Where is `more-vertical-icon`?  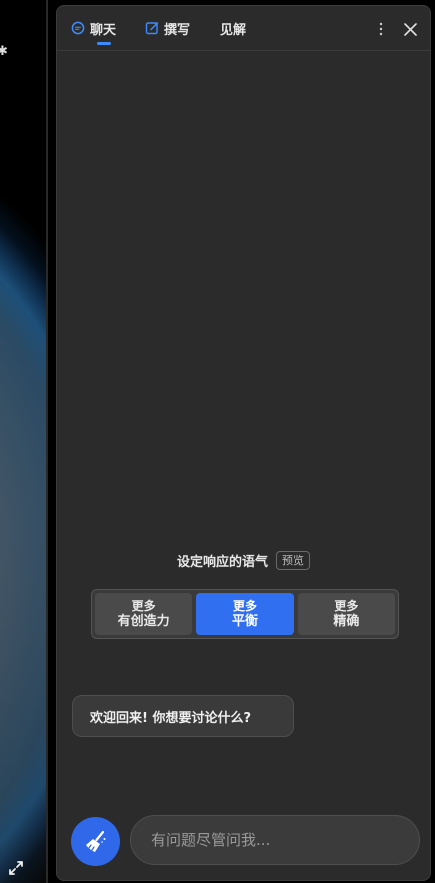 more-vertical-icon is located at coordinates (381, 29).